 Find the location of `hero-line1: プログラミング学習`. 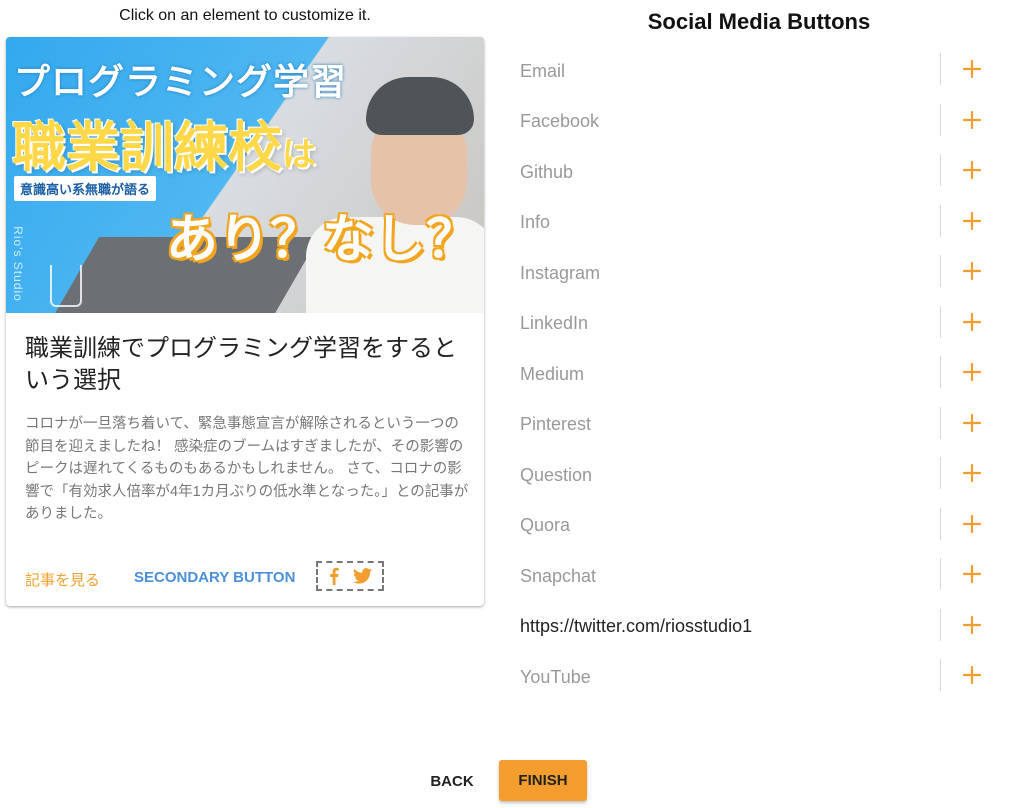

hero-line1: プログラミング学習 is located at coordinates (181, 81).